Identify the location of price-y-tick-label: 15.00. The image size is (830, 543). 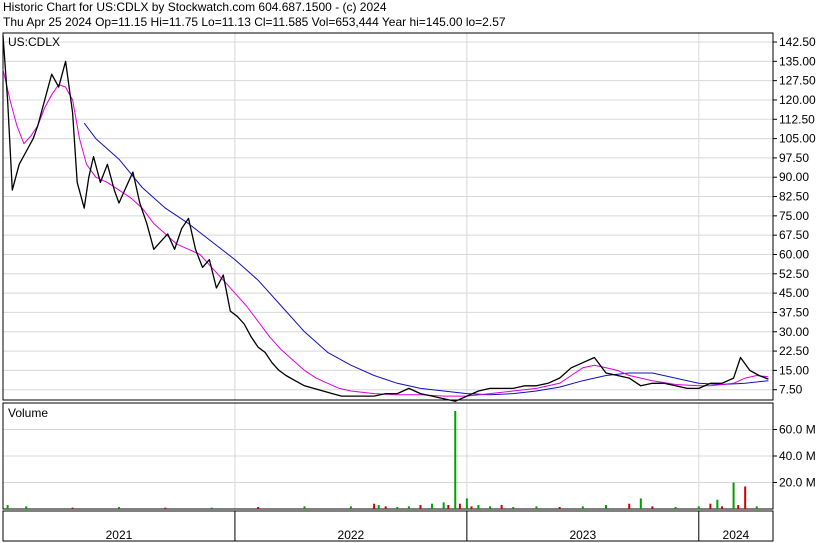
(794, 370).